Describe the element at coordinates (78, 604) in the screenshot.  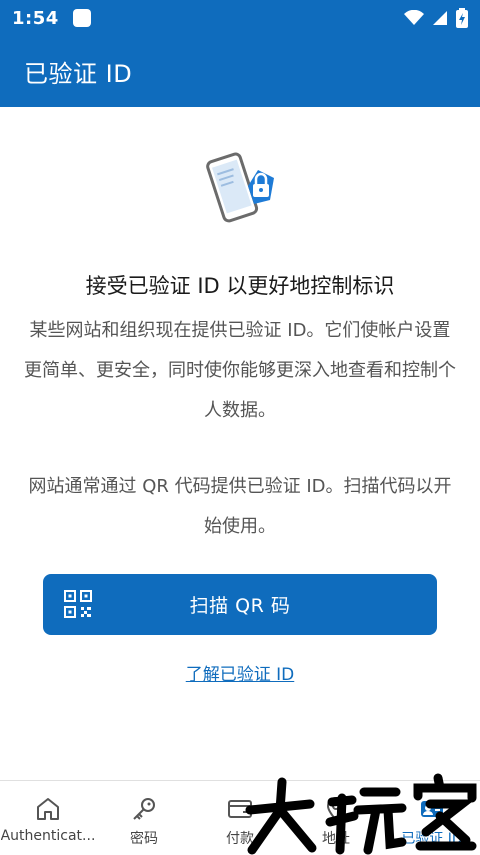
I see `qr-code-icon` at that location.